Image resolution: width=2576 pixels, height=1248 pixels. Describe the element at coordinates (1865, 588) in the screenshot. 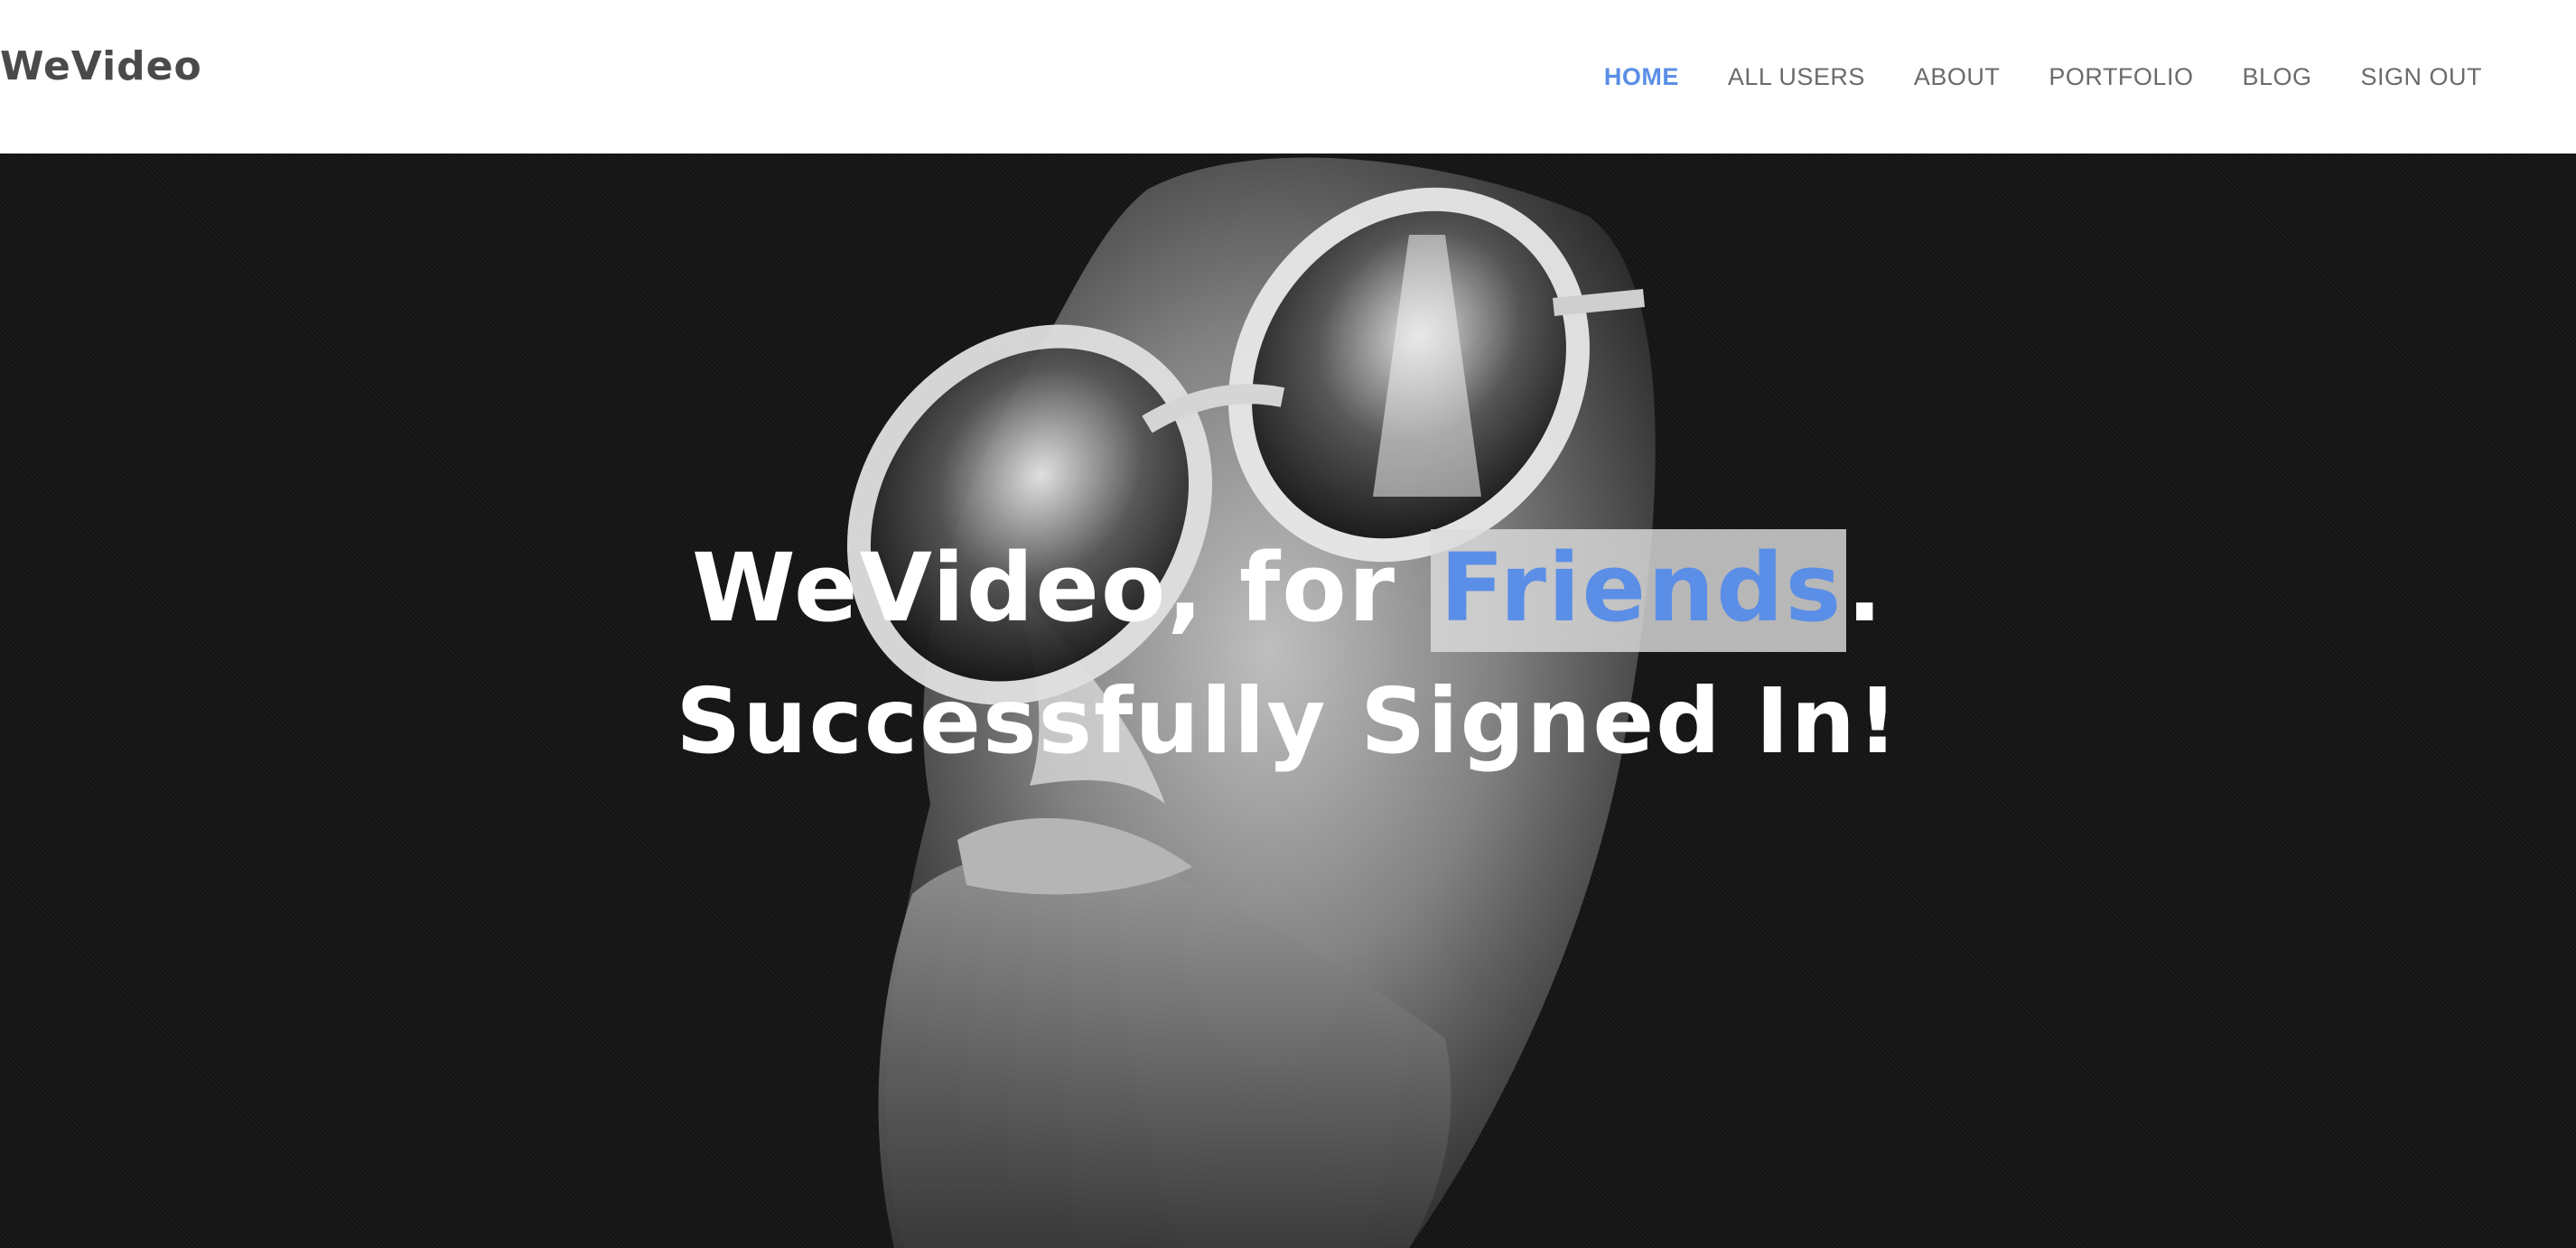

I see `hero-title-suffix: .` at that location.